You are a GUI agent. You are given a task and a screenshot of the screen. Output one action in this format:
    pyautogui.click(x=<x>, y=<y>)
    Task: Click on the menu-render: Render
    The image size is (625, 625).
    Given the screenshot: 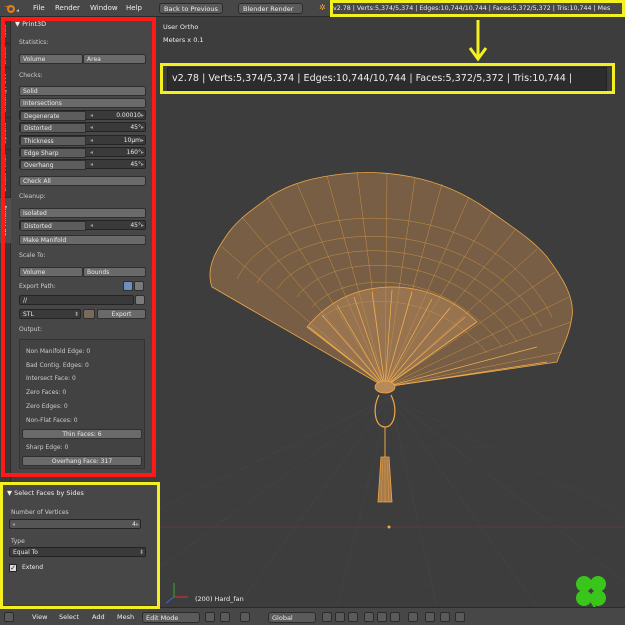 What is the action you would take?
    pyautogui.click(x=67, y=8)
    